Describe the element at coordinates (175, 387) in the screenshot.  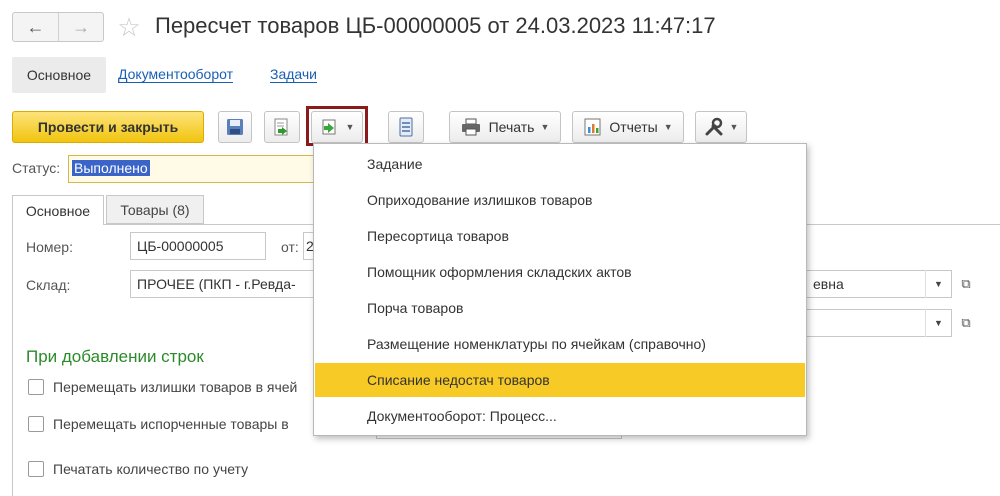
I see `move-surplus-label: Перемещать излишки товаров в ячей` at that location.